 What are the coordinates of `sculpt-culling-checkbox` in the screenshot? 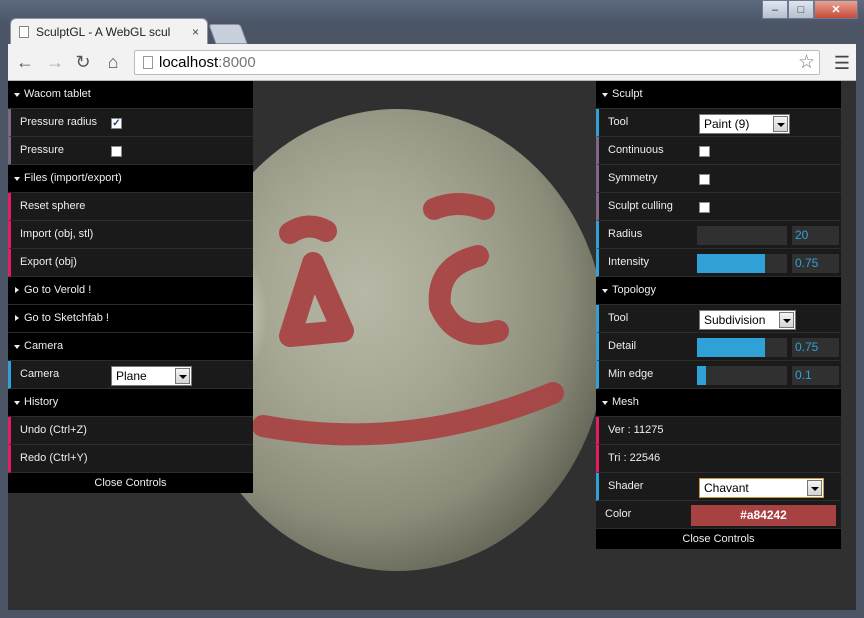 It's located at (704, 207).